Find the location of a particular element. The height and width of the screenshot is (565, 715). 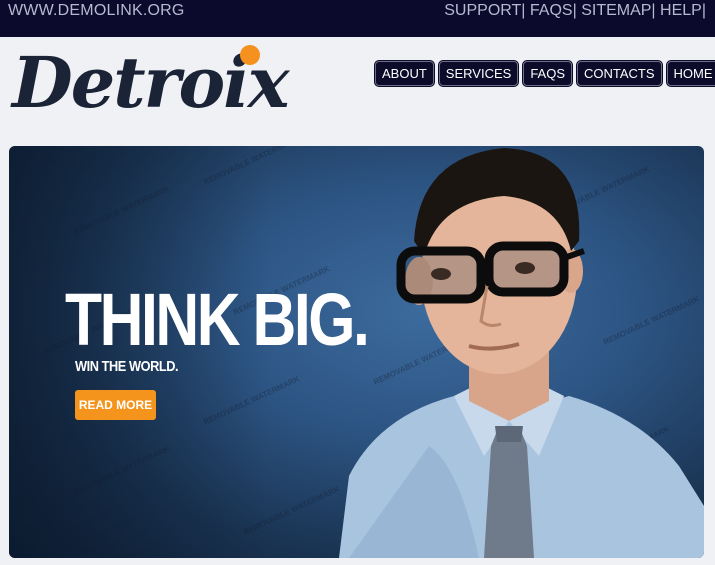

top-link-sitemap: SITEMAP| is located at coordinates (616, 11).